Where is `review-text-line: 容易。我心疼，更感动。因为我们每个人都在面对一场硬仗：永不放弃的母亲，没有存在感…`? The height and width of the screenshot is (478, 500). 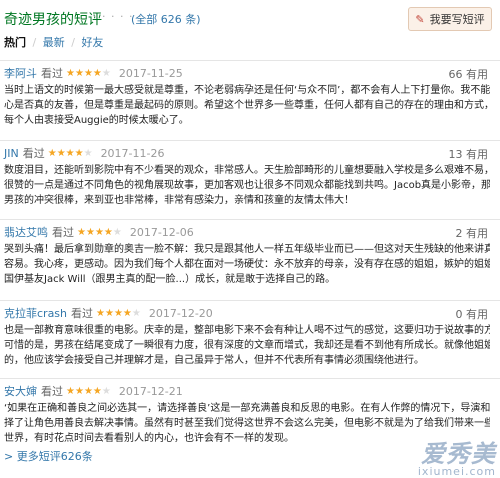 review-text-line: 容易。我心疼，更感动。因为我们每个人都在面对一场硬仗：永不放弃的母亲，没有存在感… is located at coordinates (247, 264).